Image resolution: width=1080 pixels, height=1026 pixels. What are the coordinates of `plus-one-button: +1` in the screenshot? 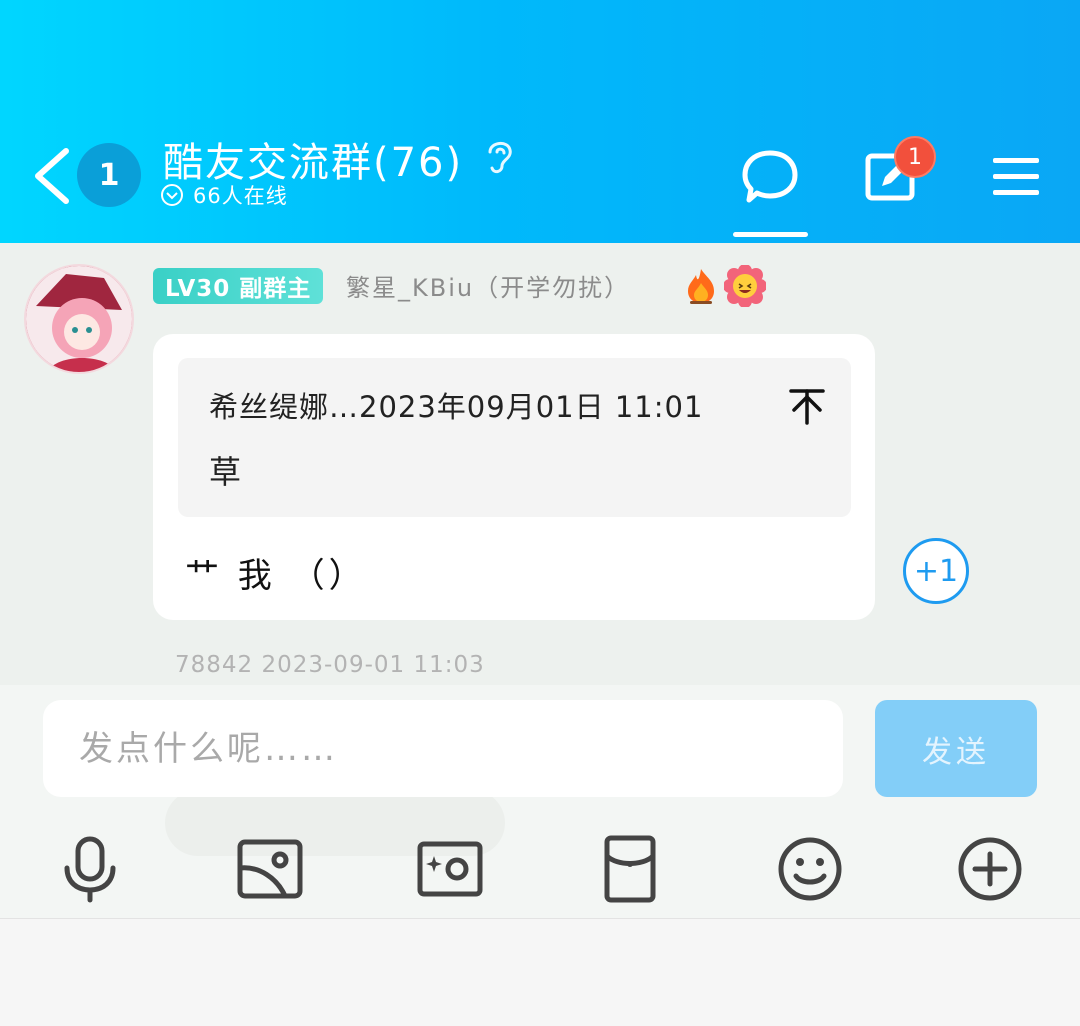 It's located at (936, 571).